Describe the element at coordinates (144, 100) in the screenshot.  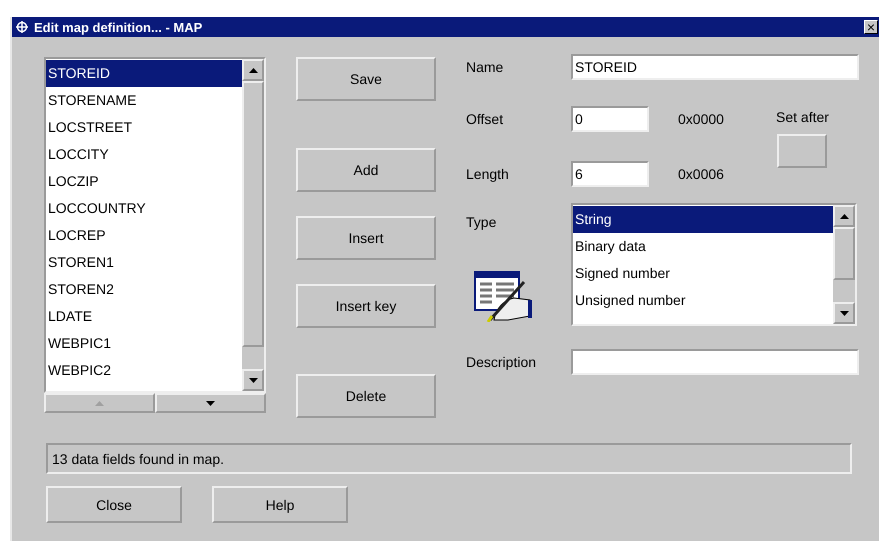
I see `list-item: STORENAME` at that location.